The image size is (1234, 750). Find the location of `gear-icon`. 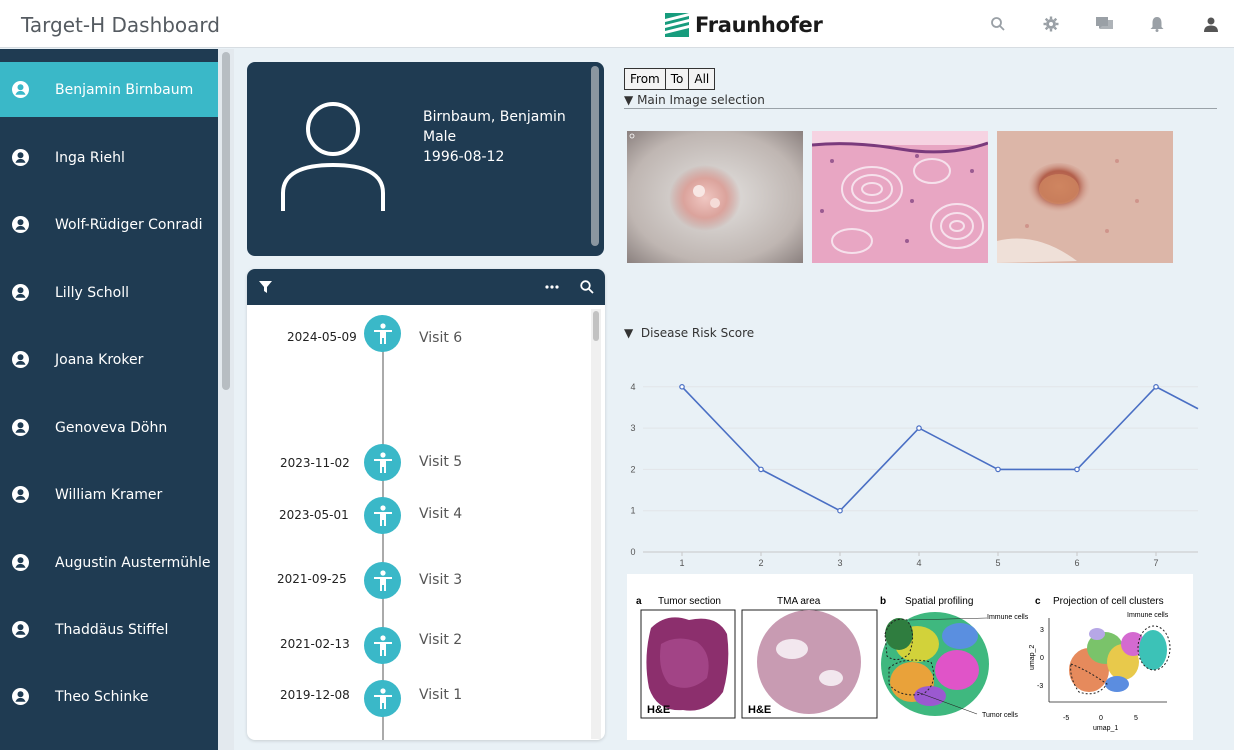

gear-icon is located at coordinates (1051, 24).